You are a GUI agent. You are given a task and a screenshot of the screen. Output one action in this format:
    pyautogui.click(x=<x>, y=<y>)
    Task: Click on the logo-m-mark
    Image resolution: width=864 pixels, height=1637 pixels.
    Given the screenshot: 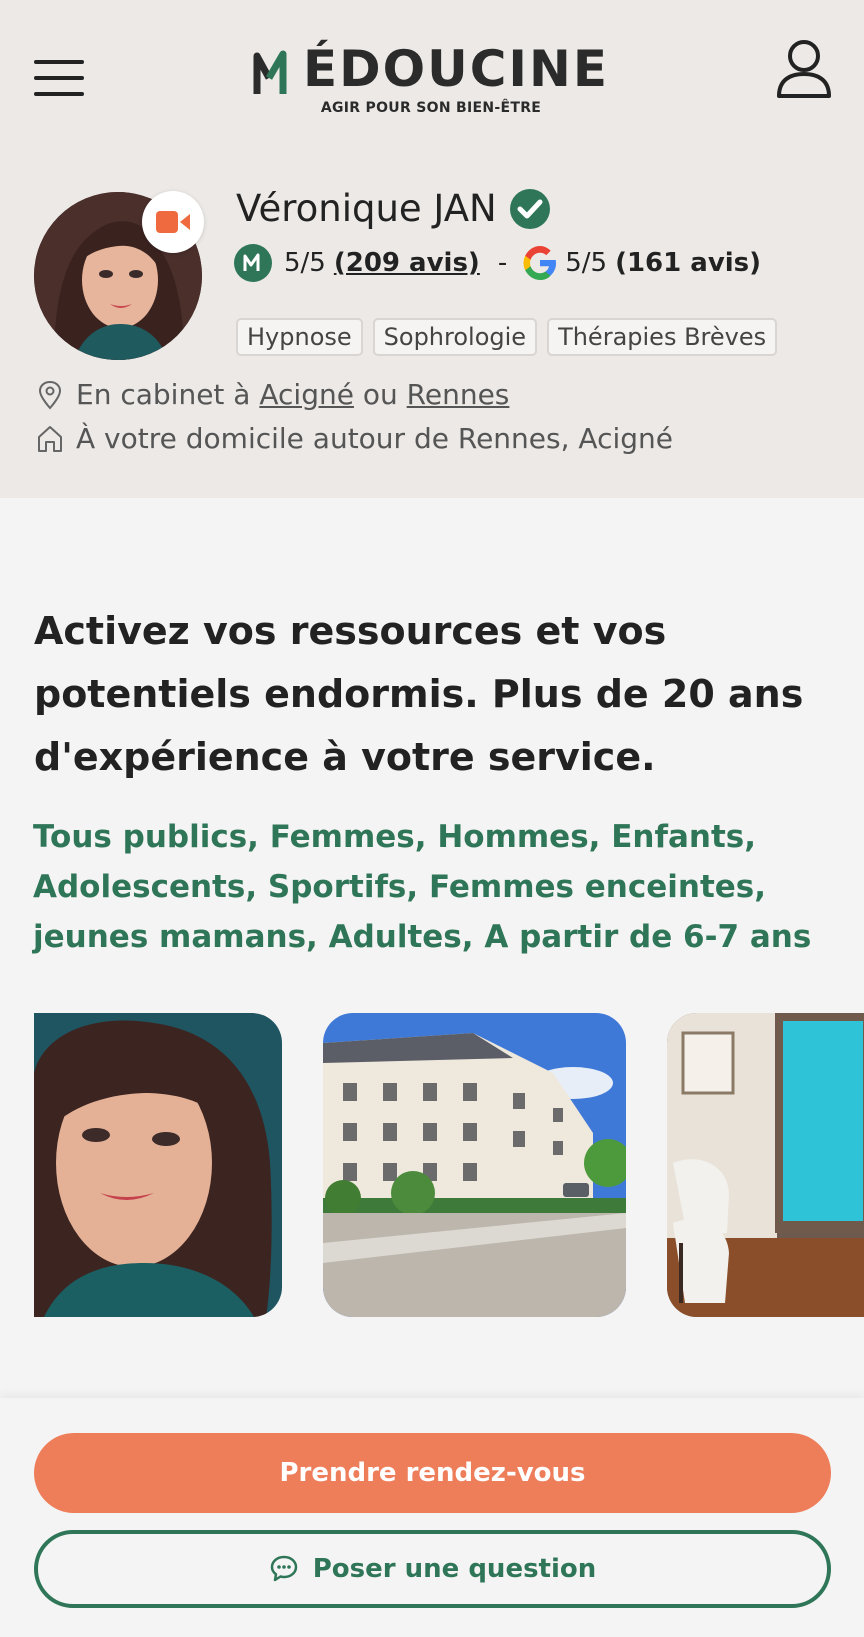 What is the action you would take?
    pyautogui.click(x=277, y=73)
    